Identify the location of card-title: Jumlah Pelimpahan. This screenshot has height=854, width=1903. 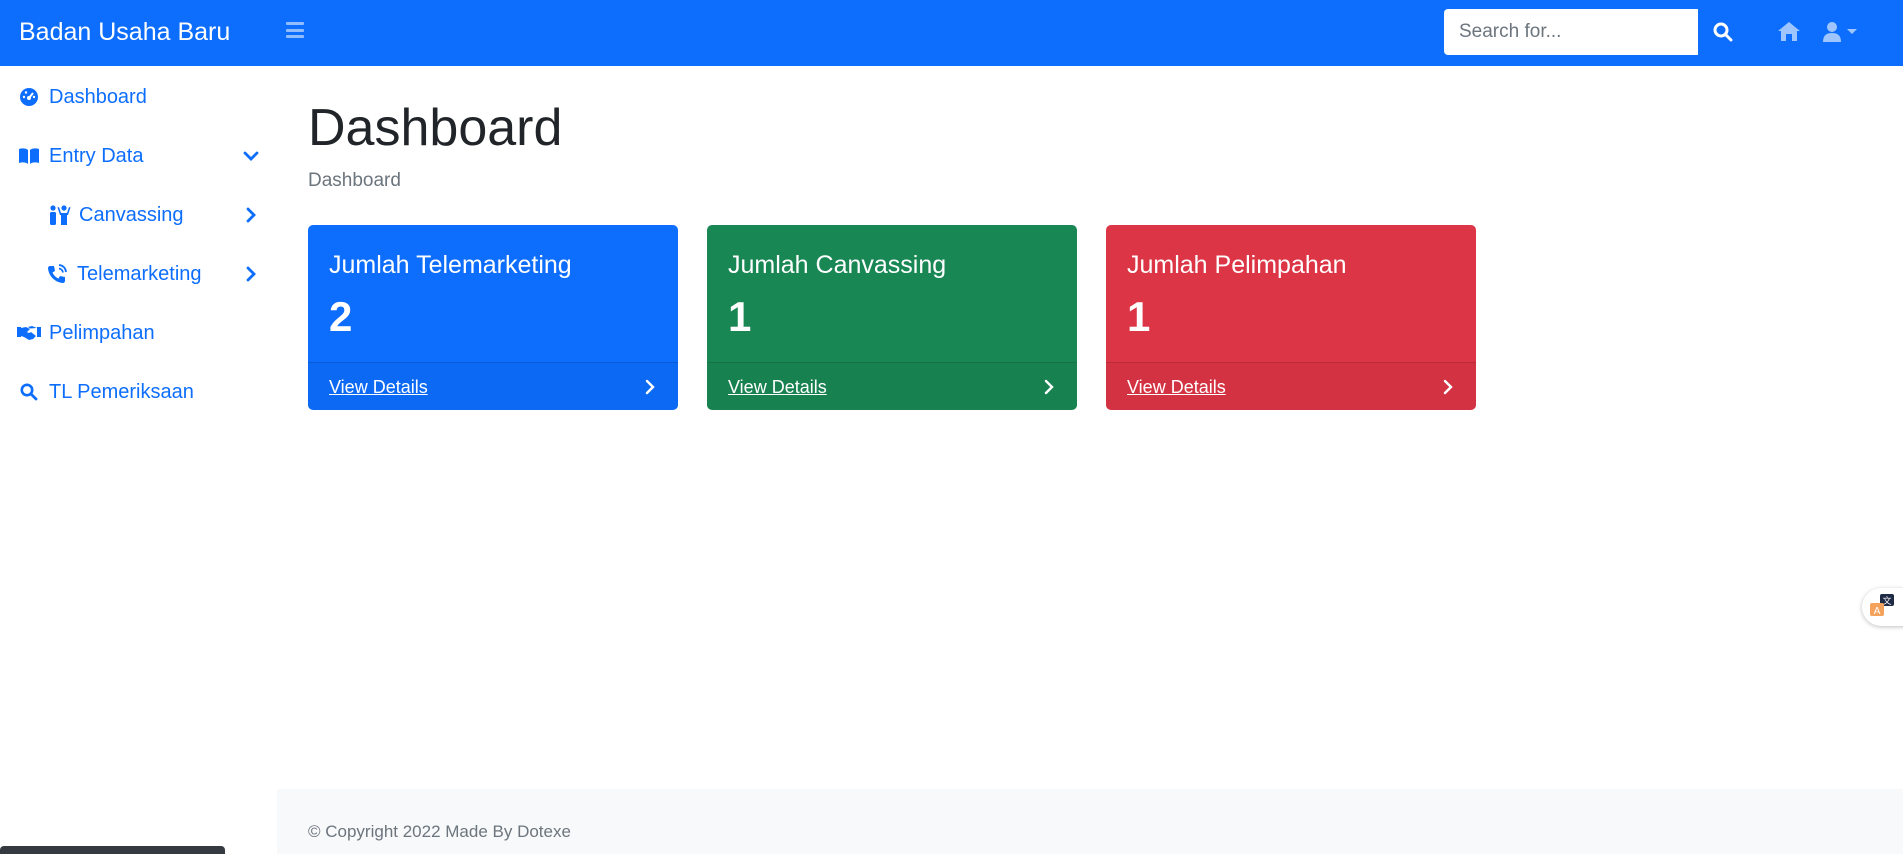
(1237, 265).